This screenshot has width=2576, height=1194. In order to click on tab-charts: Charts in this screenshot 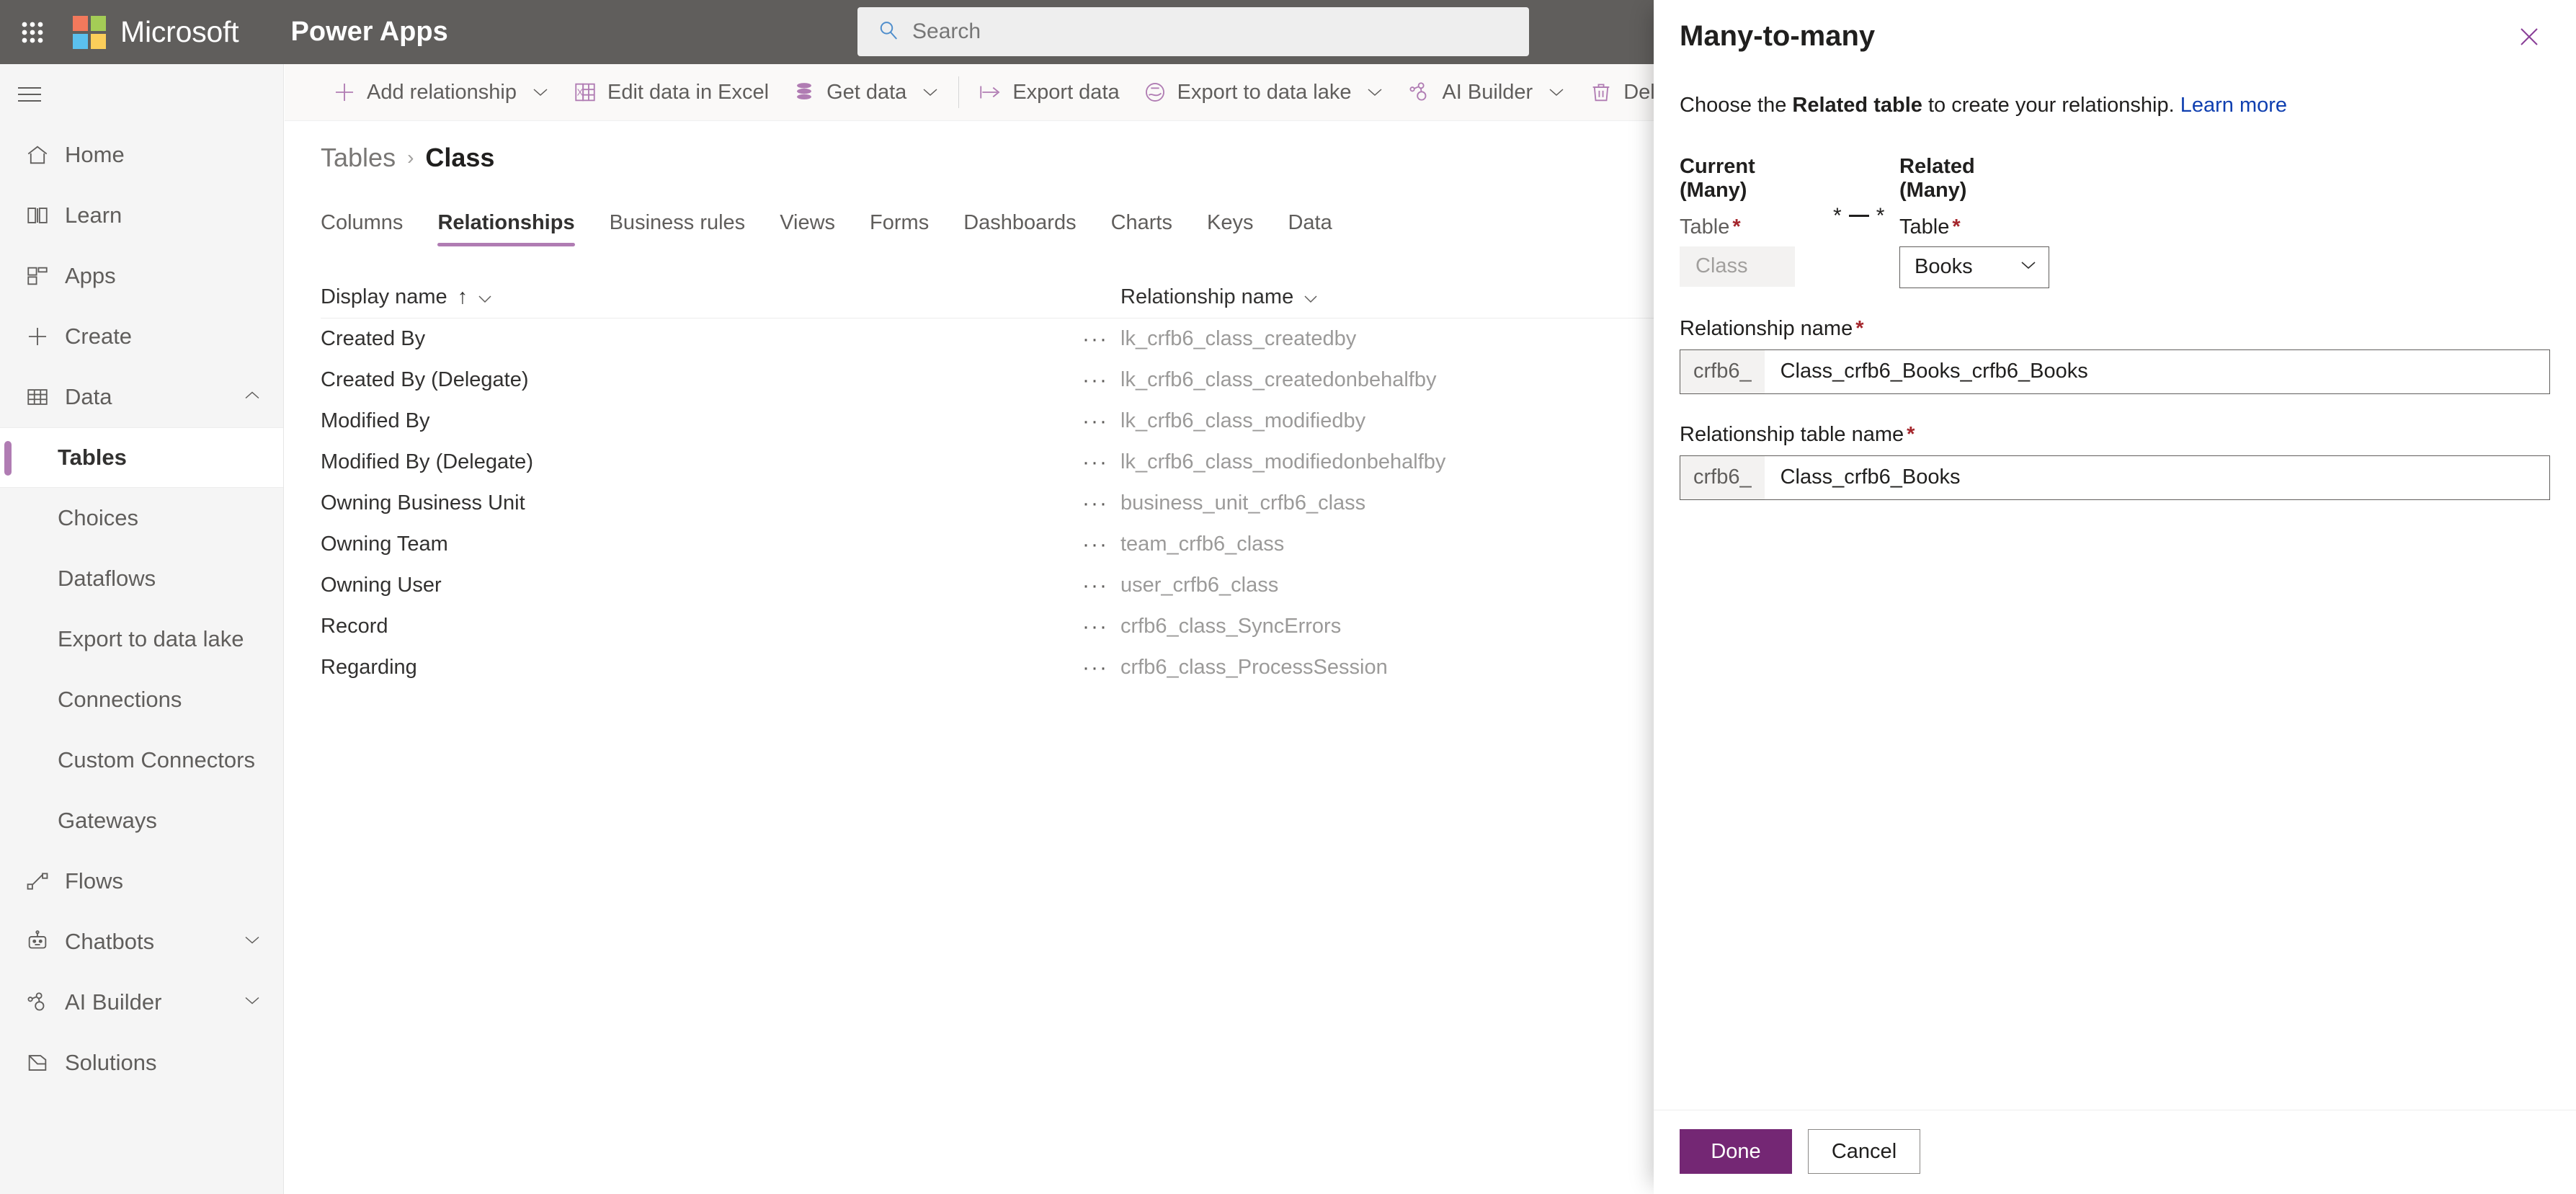, I will do `click(1142, 228)`.